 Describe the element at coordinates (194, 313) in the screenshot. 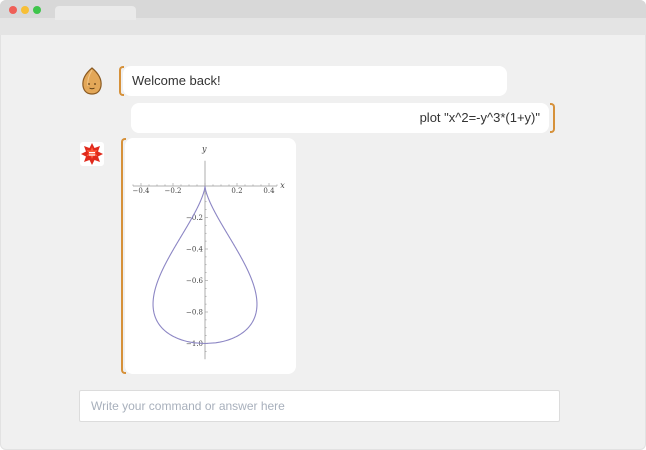

I see `y-tick-label: −0.8` at that location.